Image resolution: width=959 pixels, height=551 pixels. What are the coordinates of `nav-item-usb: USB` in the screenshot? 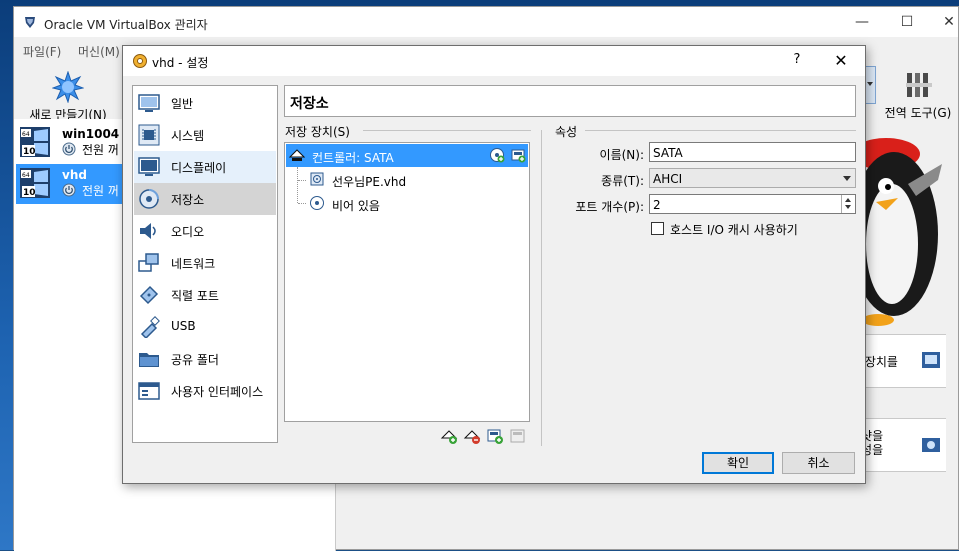 It's located at (205, 327).